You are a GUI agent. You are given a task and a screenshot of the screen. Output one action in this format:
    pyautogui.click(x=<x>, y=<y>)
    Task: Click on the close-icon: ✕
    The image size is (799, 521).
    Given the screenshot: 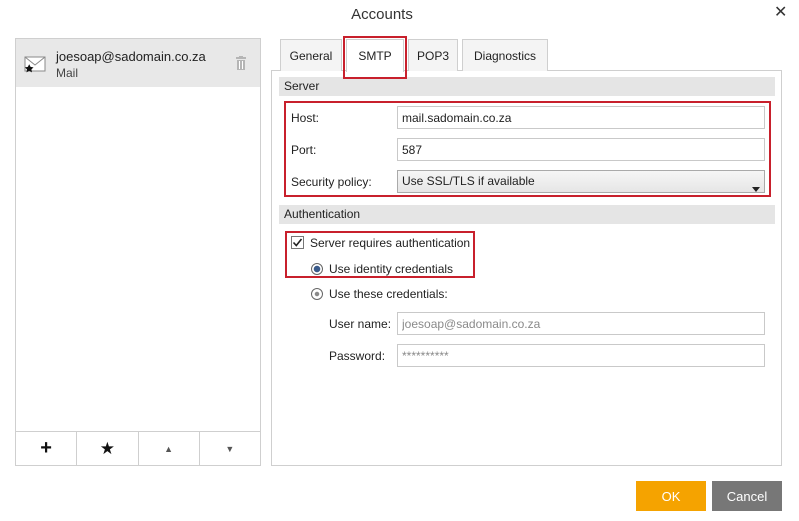 What is the action you would take?
    pyautogui.click(x=781, y=13)
    